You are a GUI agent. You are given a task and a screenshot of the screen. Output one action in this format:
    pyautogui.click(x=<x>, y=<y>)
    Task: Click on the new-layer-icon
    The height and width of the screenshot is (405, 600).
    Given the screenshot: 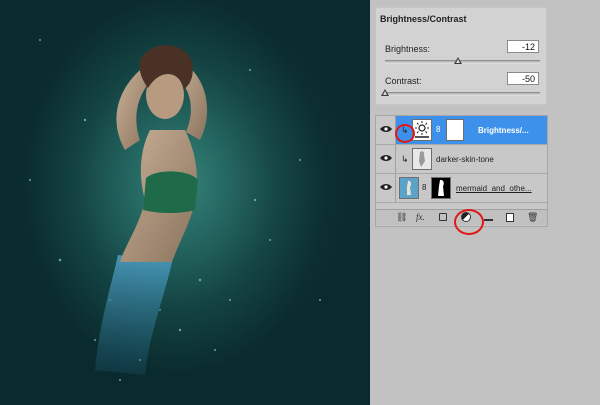 What is the action you would take?
    pyautogui.click(x=510, y=217)
    